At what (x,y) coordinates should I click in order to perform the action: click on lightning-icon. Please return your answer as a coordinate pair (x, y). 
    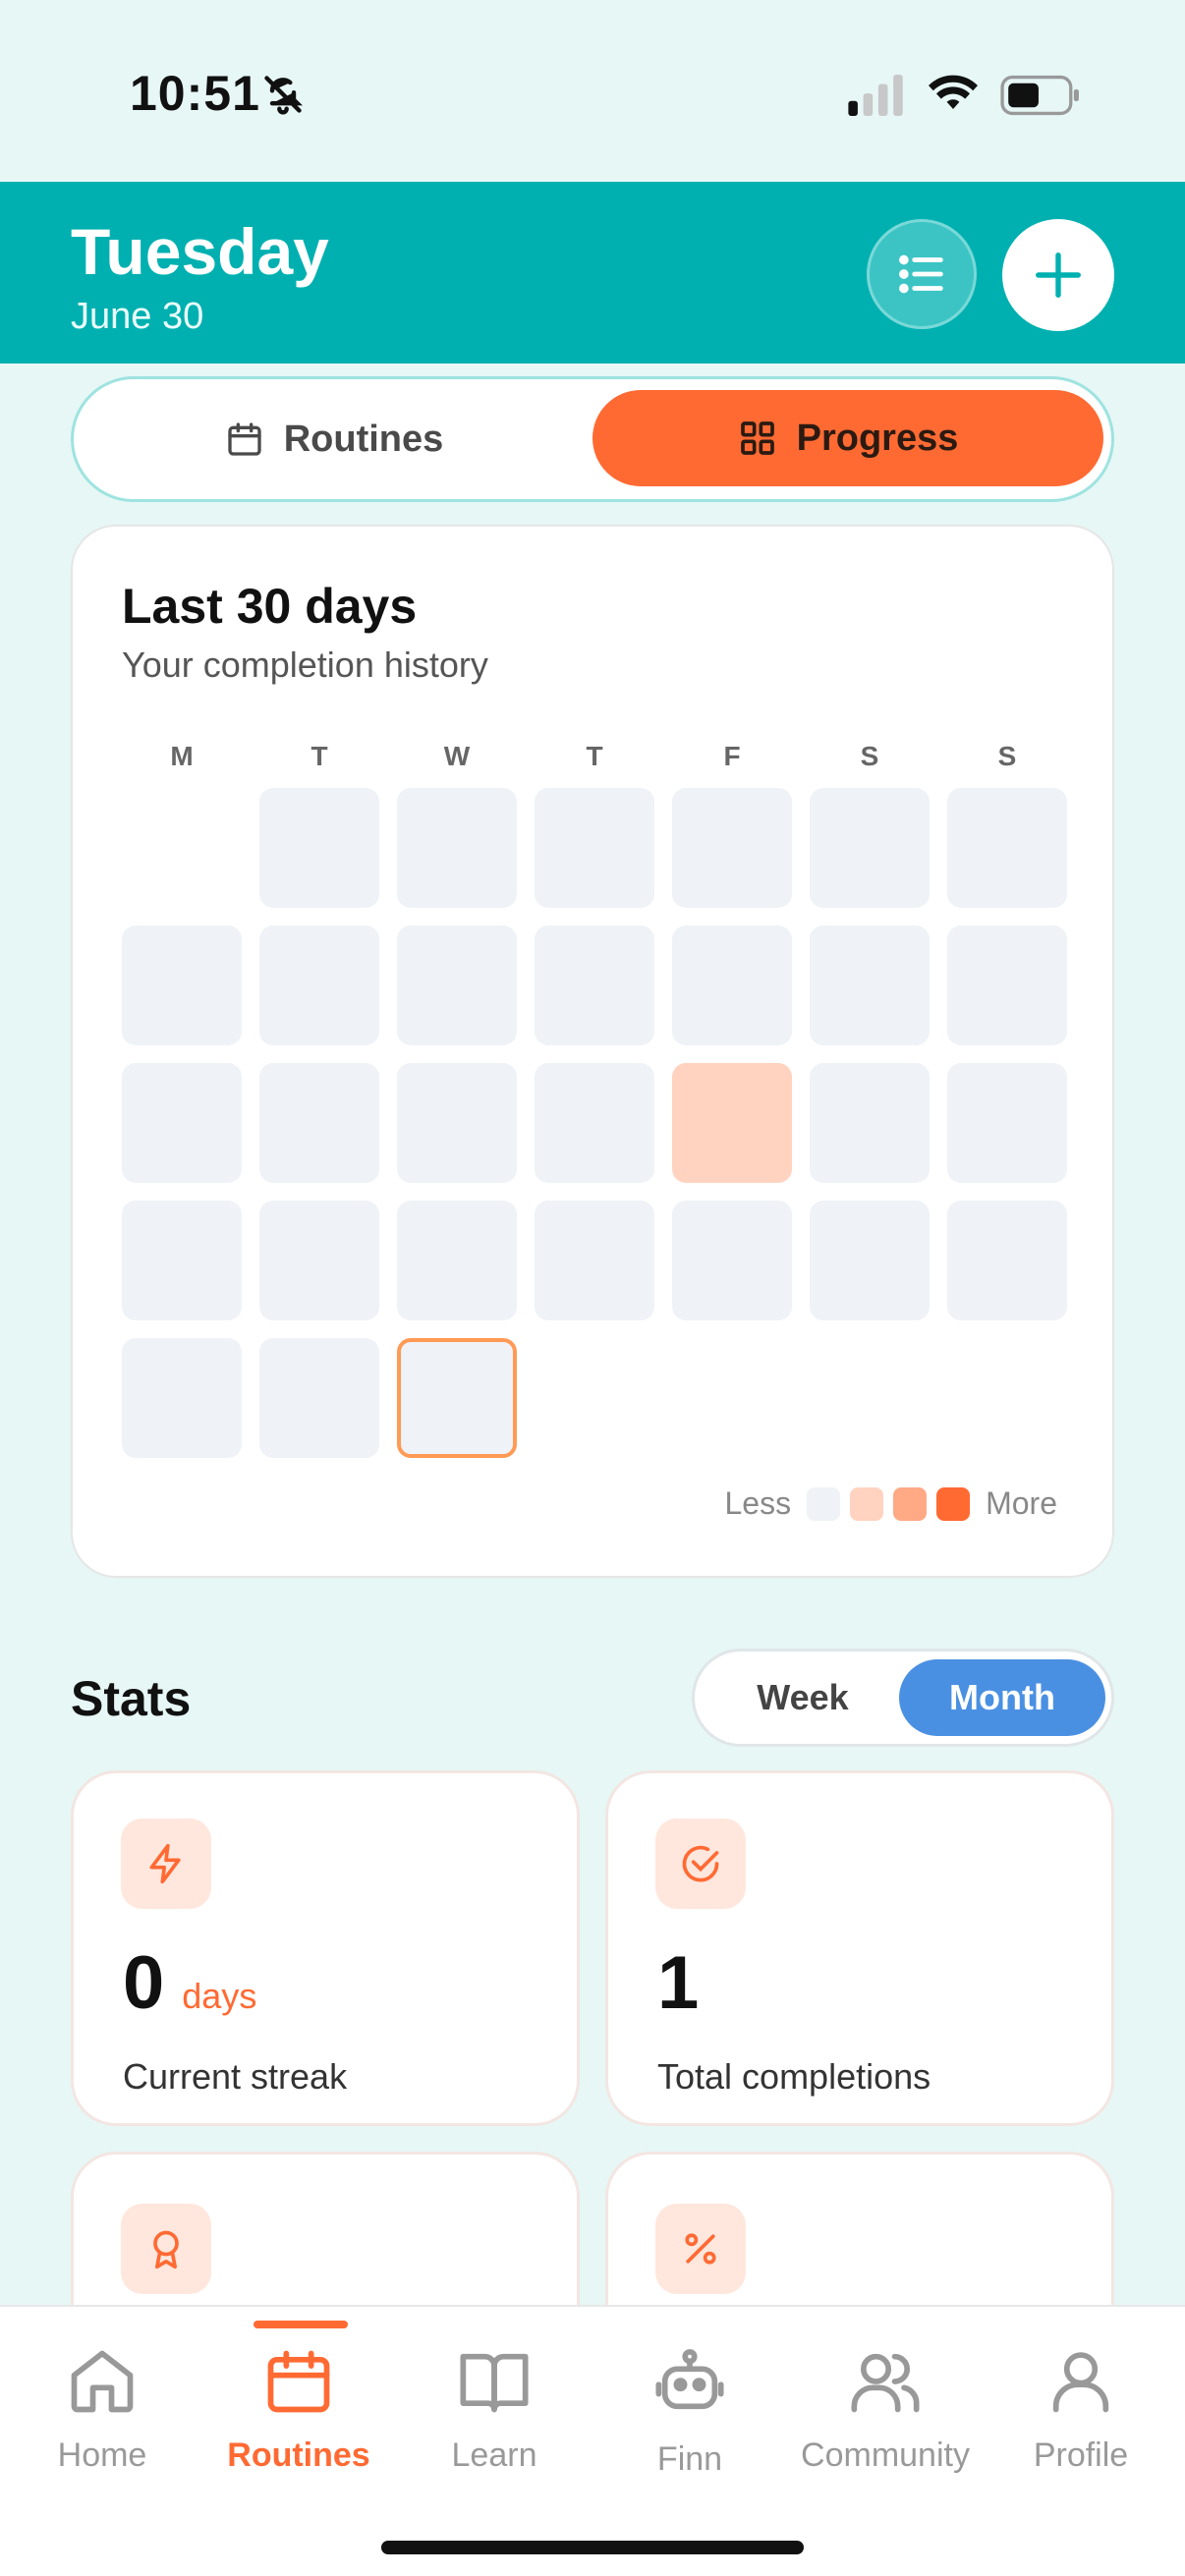
    Looking at the image, I should click on (165, 1863).